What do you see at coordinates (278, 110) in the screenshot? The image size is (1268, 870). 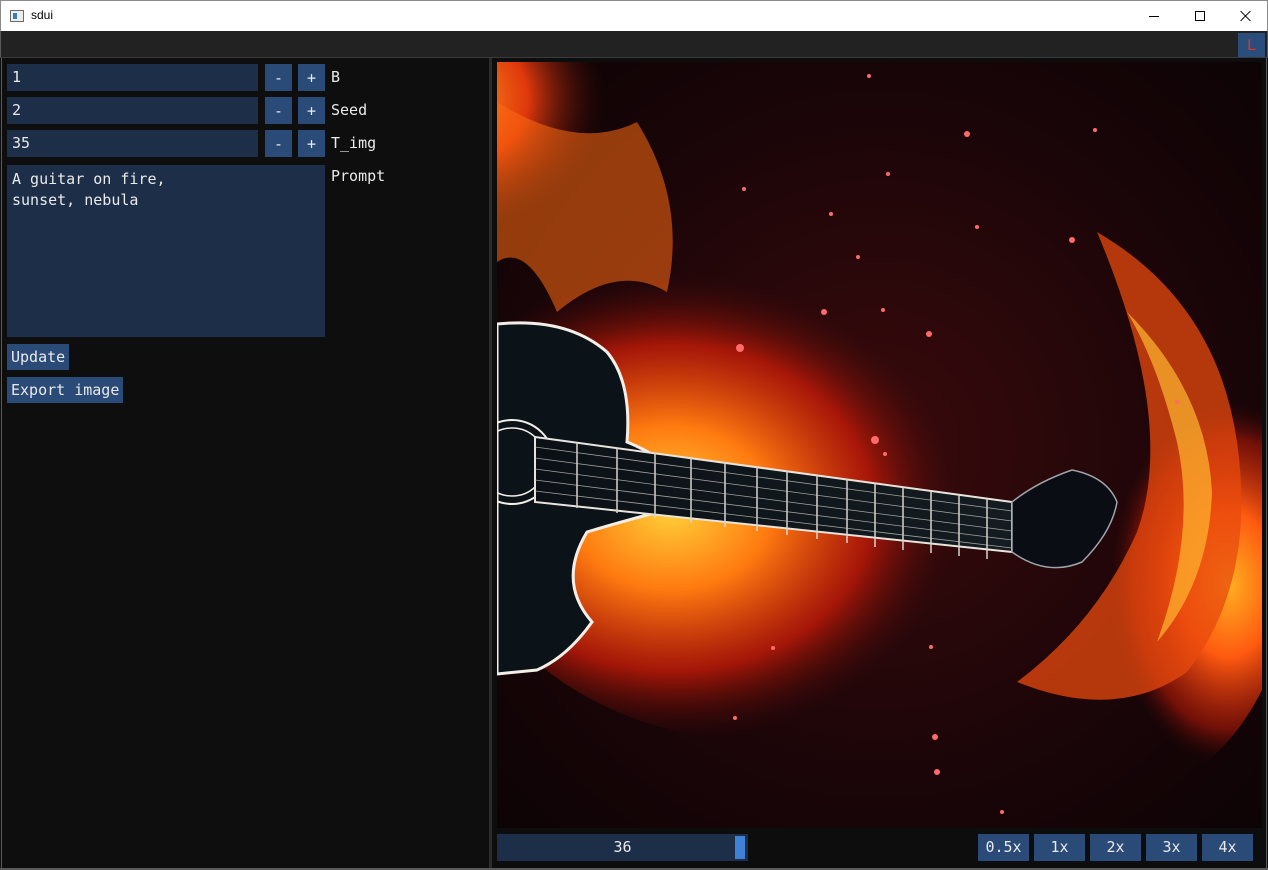 I see `seed-decrement-button: -` at bounding box center [278, 110].